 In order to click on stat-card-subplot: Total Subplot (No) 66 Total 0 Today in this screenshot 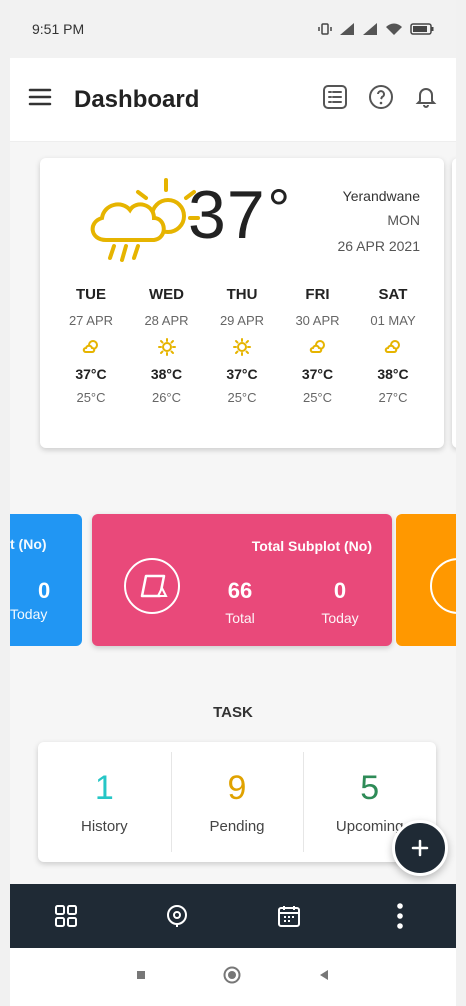, I will do `click(242, 580)`.